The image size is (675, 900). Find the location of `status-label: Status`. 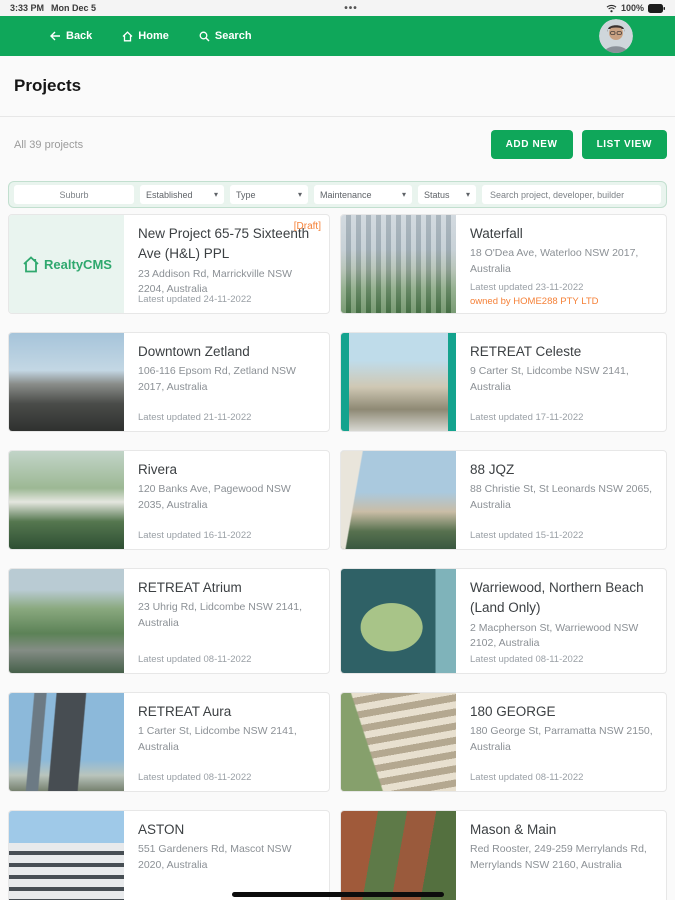

status-label: Status is located at coordinates (437, 194).